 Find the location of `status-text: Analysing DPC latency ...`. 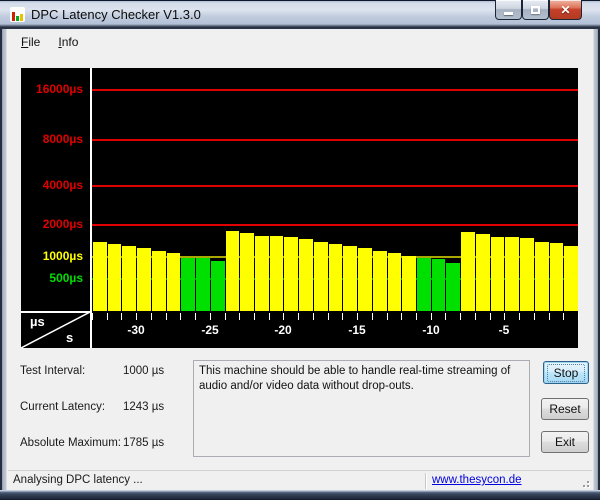

status-text: Analysing DPC latency ... is located at coordinates (78, 480).